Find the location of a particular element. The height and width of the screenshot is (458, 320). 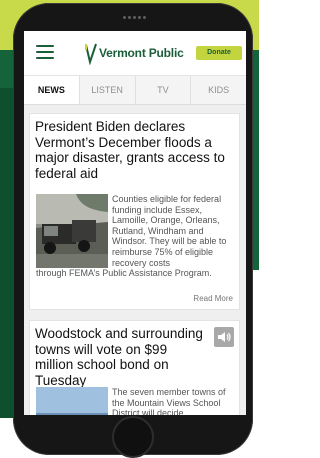

tab-kids: KIDS is located at coordinates (218, 90).